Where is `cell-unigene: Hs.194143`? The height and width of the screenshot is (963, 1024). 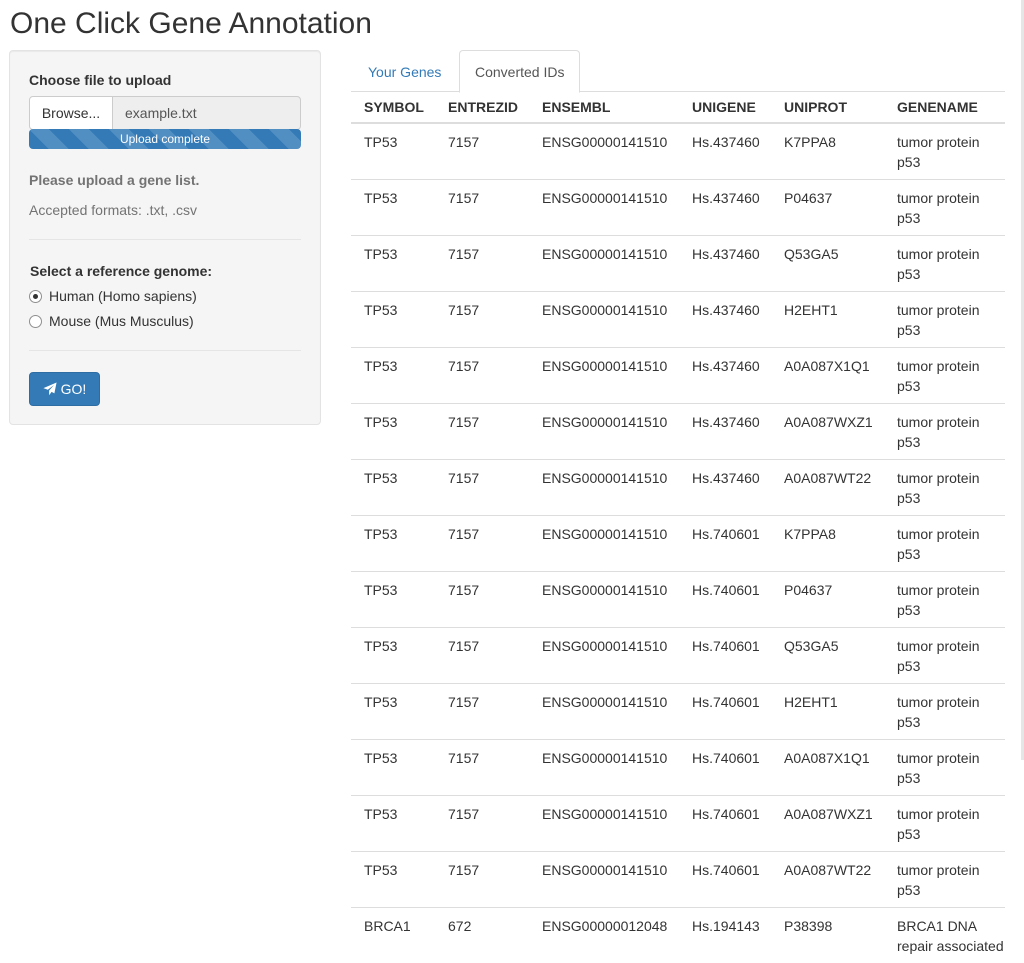 cell-unigene: Hs.194143 is located at coordinates (725, 935).